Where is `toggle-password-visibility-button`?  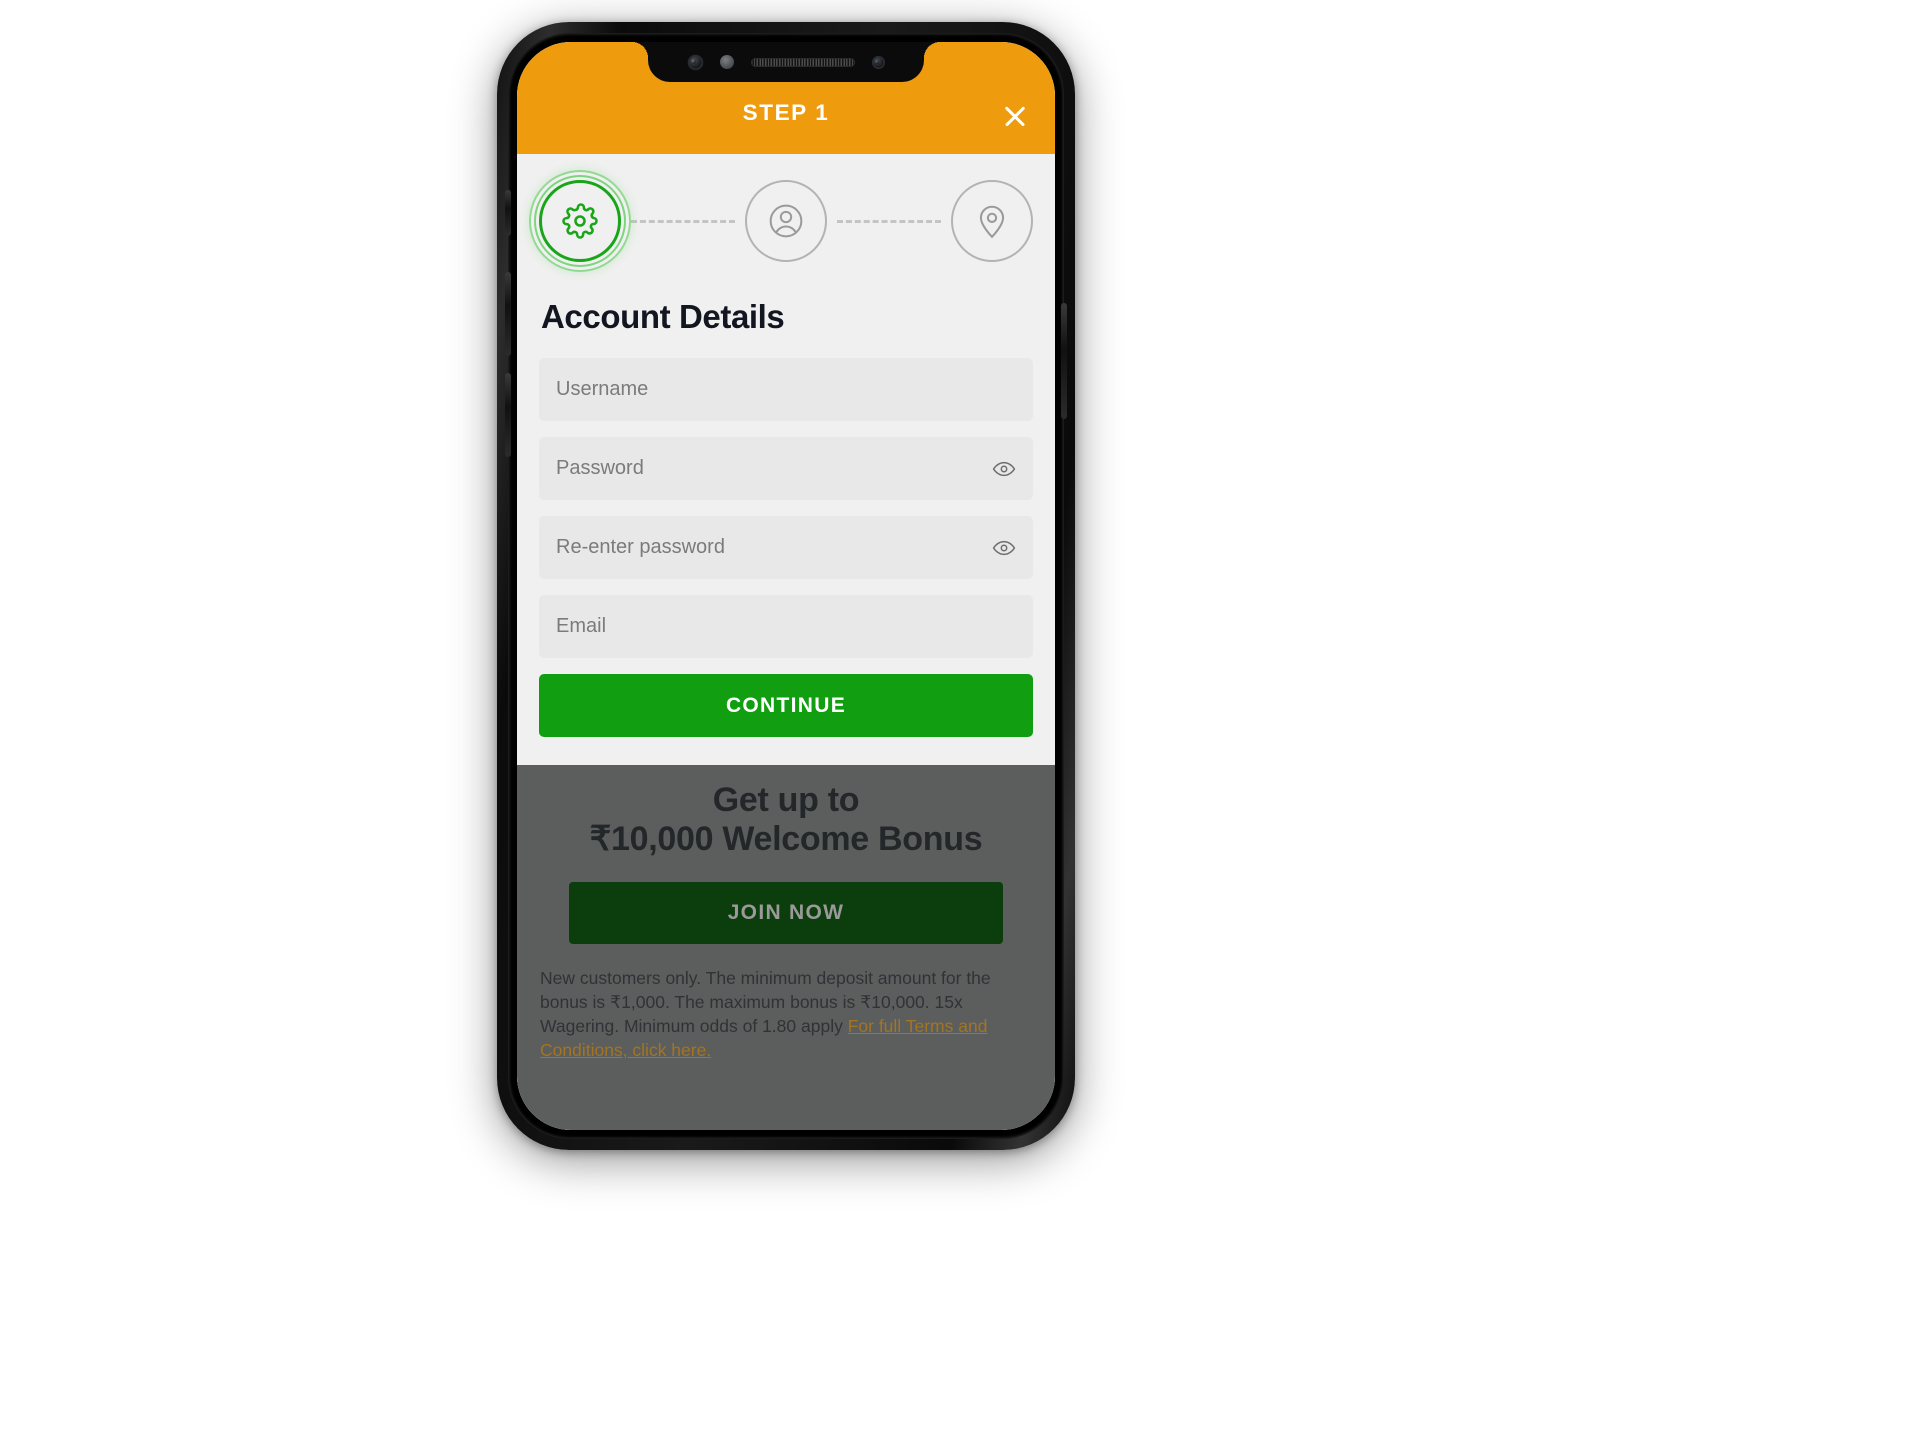
toggle-password-visibility-button is located at coordinates (1004, 469).